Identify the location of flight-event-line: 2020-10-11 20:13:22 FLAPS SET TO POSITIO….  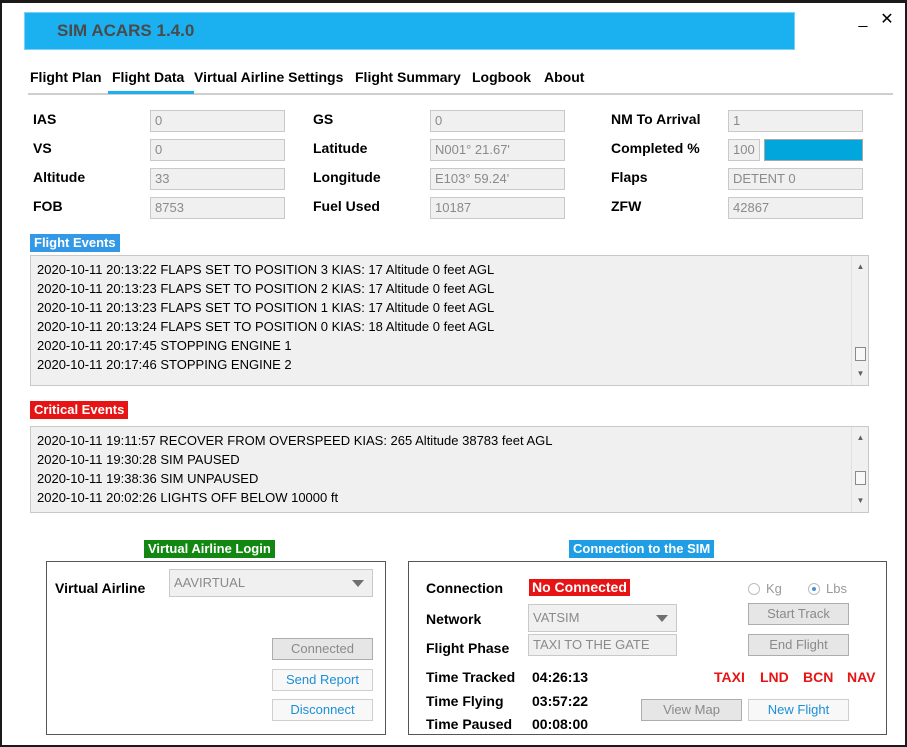
(266, 269).